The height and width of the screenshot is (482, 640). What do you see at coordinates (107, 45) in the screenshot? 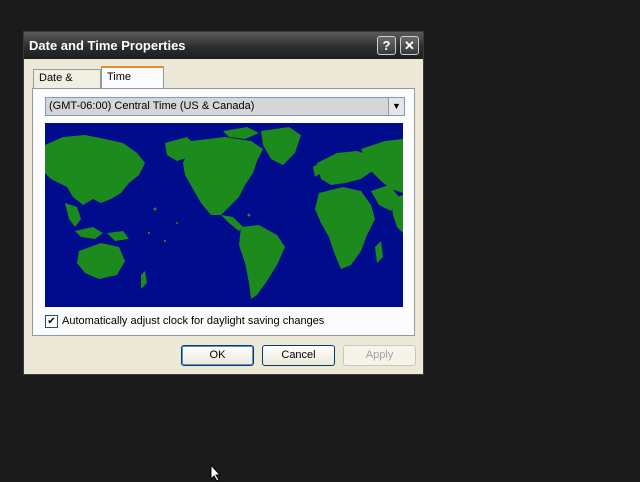
I see `window-title: Date and Time Properties` at bounding box center [107, 45].